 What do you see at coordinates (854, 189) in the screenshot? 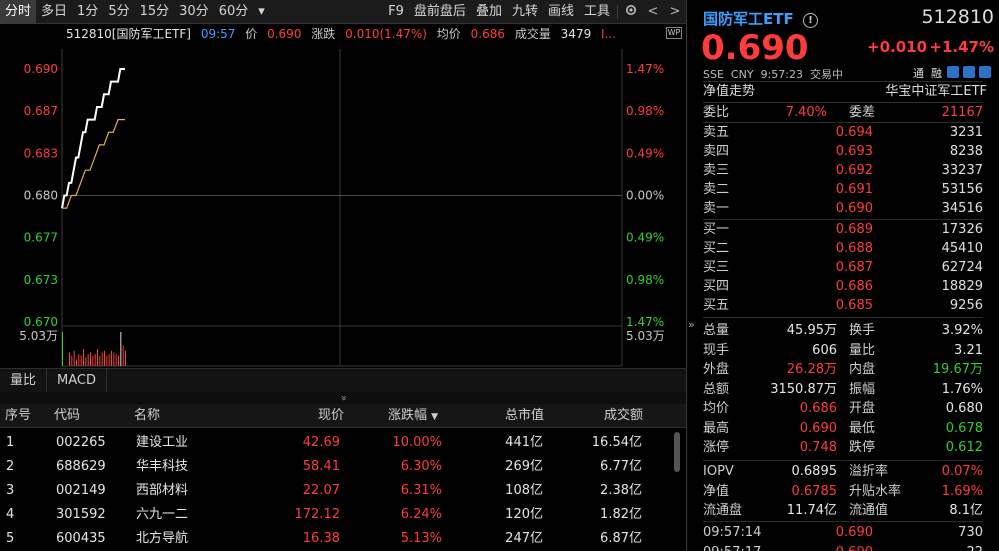
I see `level-price: 0.691` at bounding box center [854, 189].